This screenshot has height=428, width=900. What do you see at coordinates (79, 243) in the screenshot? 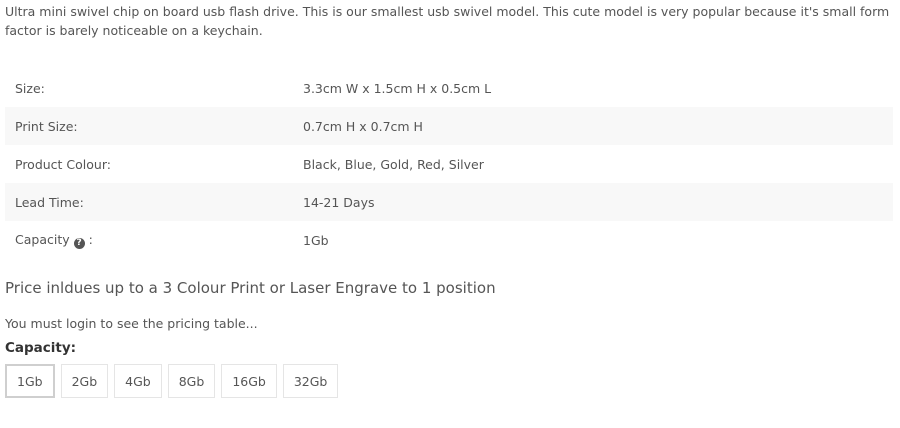
I see `question-circle-icon: ?` at bounding box center [79, 243].